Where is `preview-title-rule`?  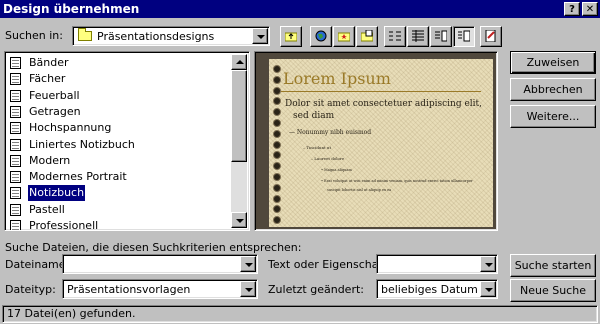 preview-title-rule is located at coordinates (381, 91).